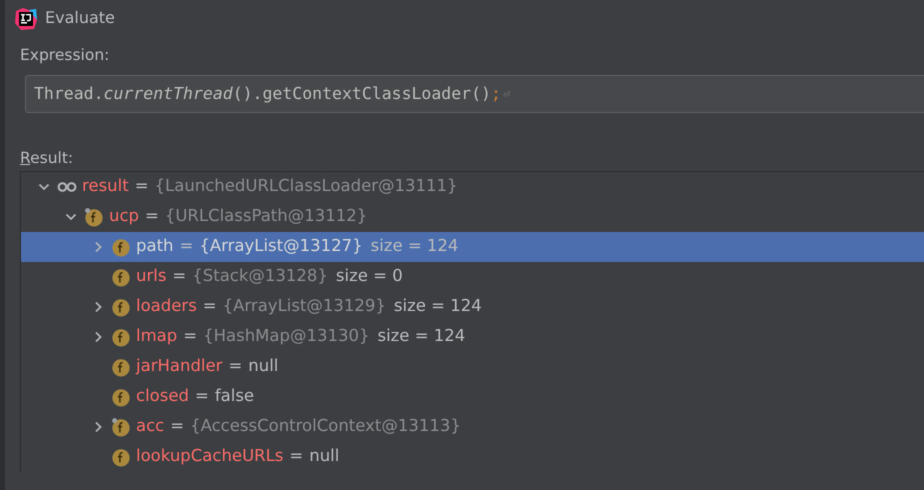 The image size is (924, 490). Describe the element at coordinates (304, 306) in the screenshot. I see `variable-value: {ArrayList@13129}` at that location.